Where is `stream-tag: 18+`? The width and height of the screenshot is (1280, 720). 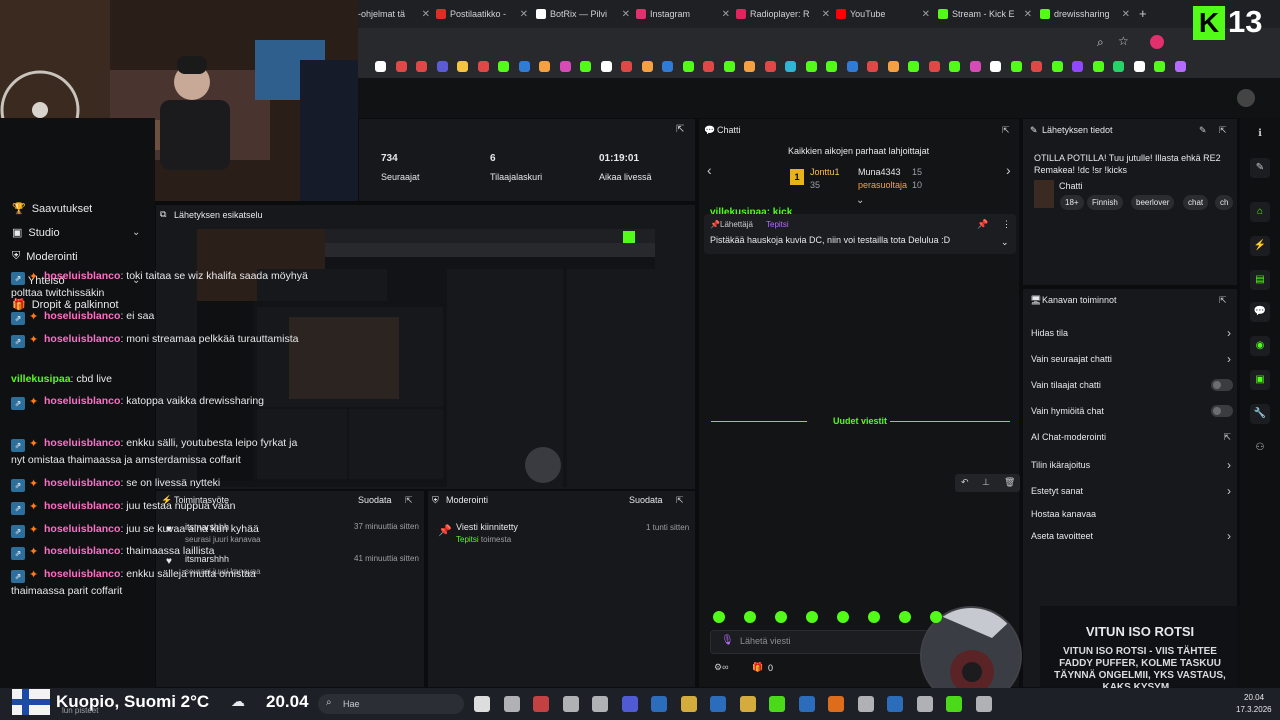 stream-tag: 18+ is located at coordinates (1072, 202).